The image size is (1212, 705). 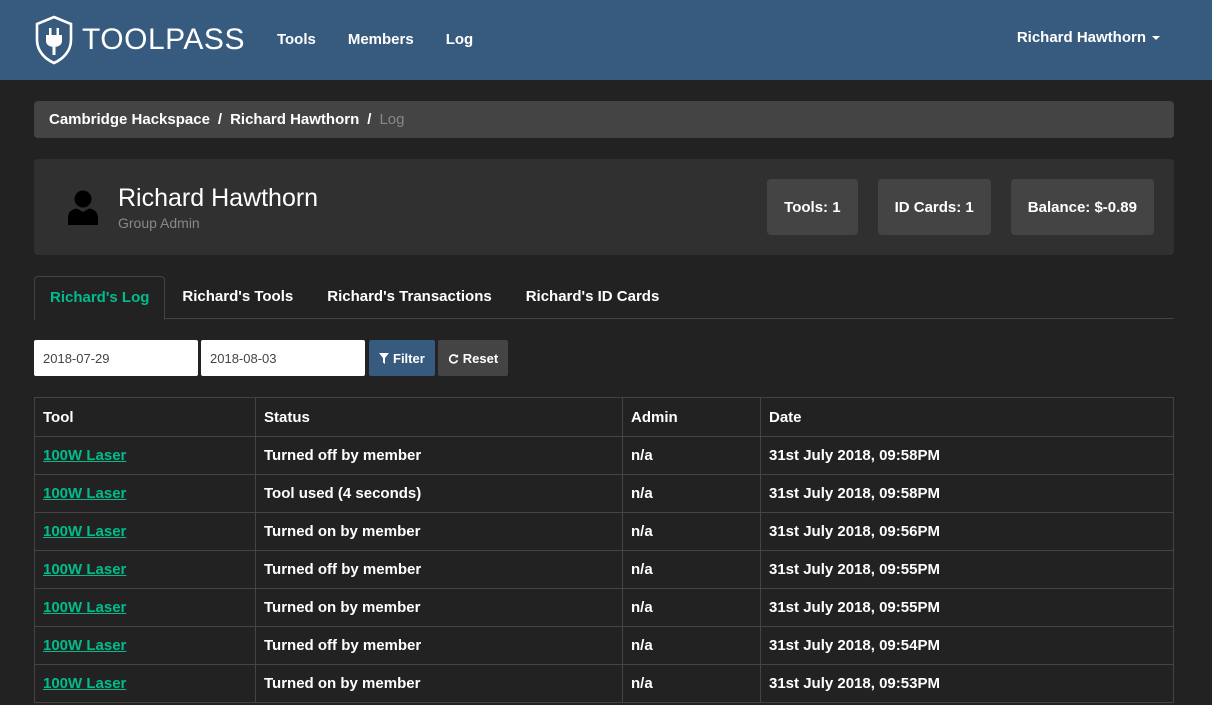 I want to click on column-header-date: Date, so click(x=967, y=417).